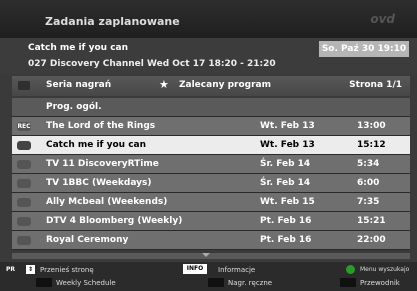 The width and height of the screenshot is (417, 291). I want to click on date-time-display: So. Paź 30 19:10, so click(364, 49).